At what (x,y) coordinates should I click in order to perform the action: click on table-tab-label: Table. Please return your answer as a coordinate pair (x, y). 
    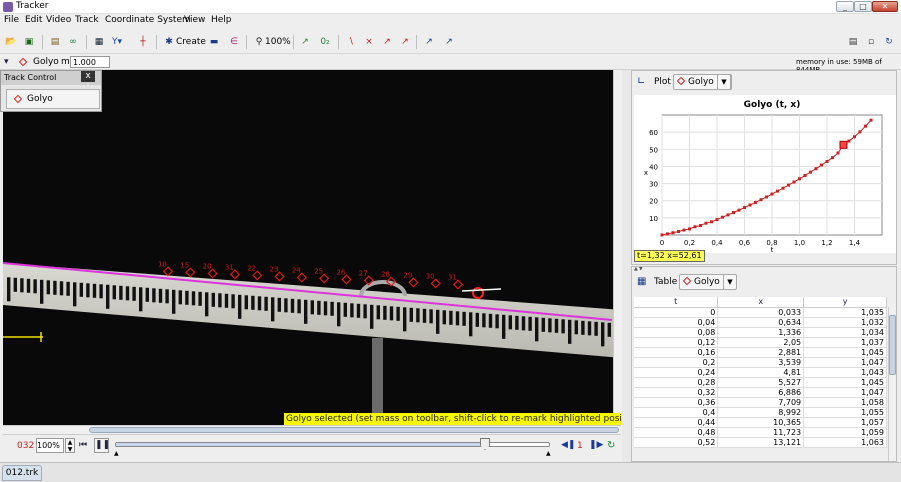
    Looking at the image, I should click on (665, 282).